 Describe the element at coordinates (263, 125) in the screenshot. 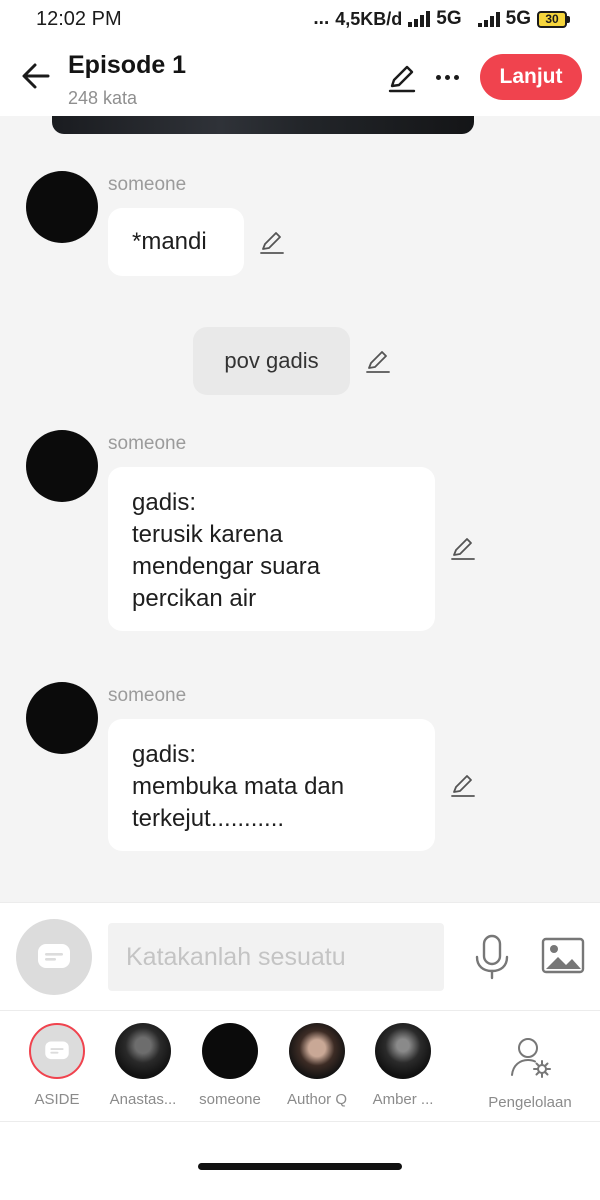

I see `media-image` at that location.